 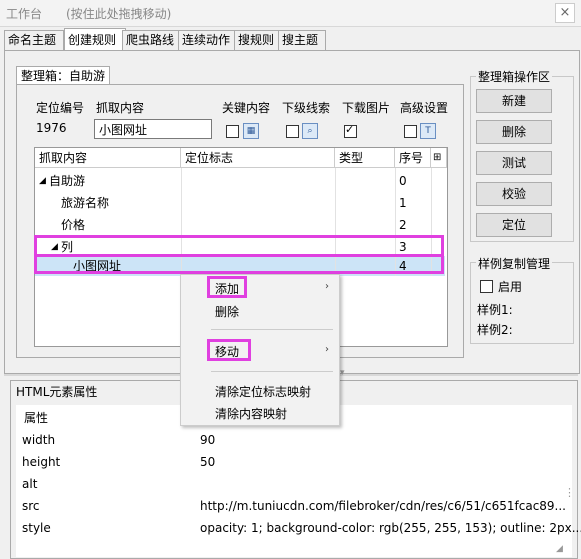 What do you see at coordinates (263, 391) in the screenshot?
I see `menu-item-clear-marker: 清除定位标志映射` at bounding box center [263, 391].